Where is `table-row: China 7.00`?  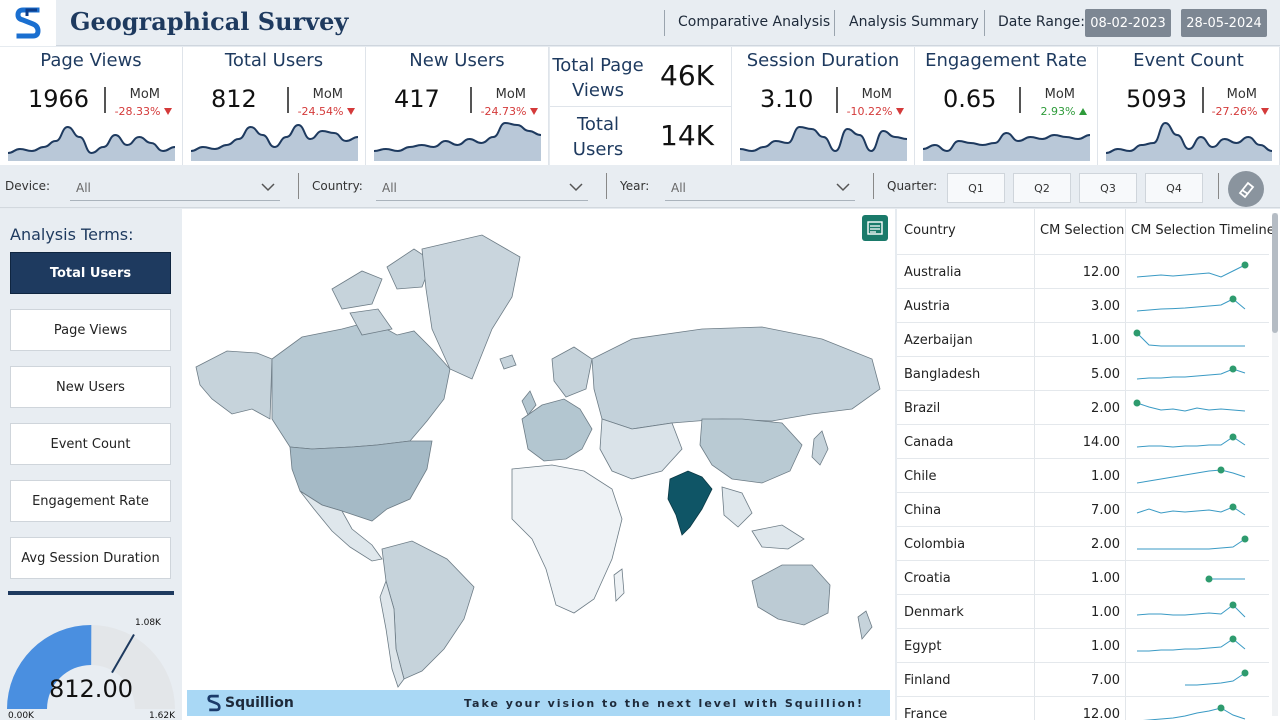 table-row: China 7.00 is located at coordinates (1083, 509).